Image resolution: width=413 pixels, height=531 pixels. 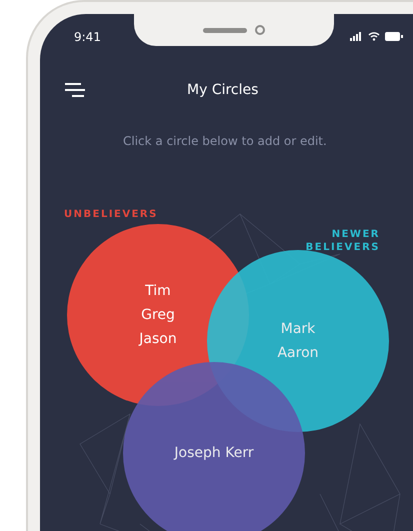 I want to click on circle-label: UNBELIEVERS, so click(x=111, y=214).